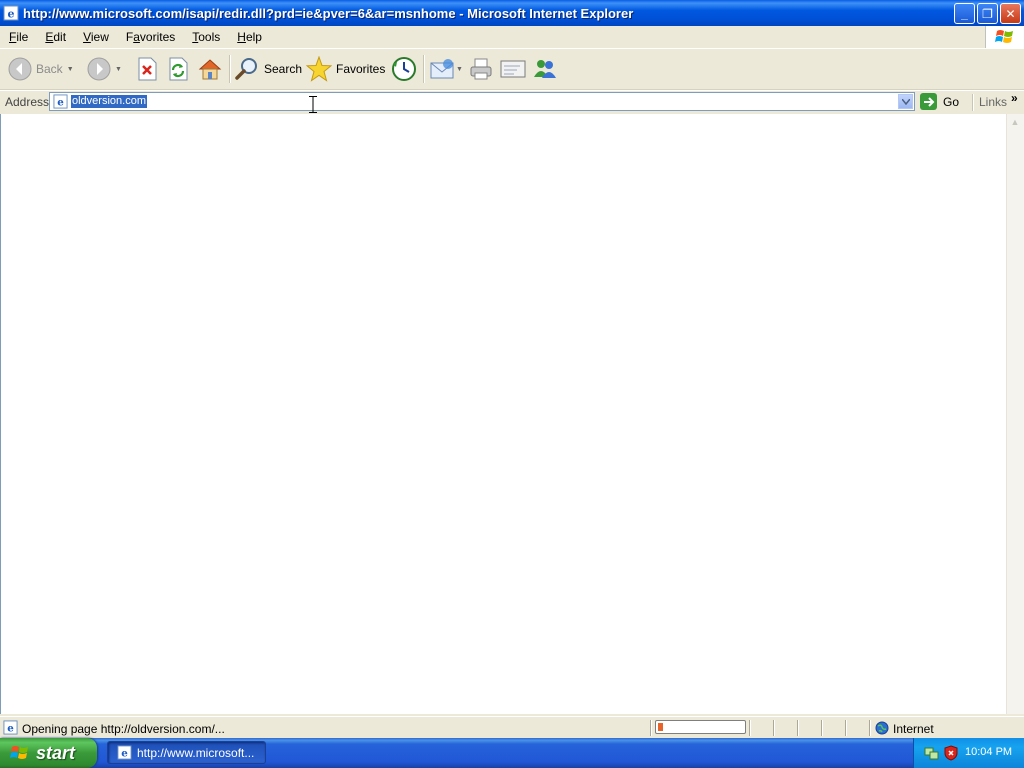 This screenshot has height=768, width=1024. I want to click on home-button, so click(210, 69).